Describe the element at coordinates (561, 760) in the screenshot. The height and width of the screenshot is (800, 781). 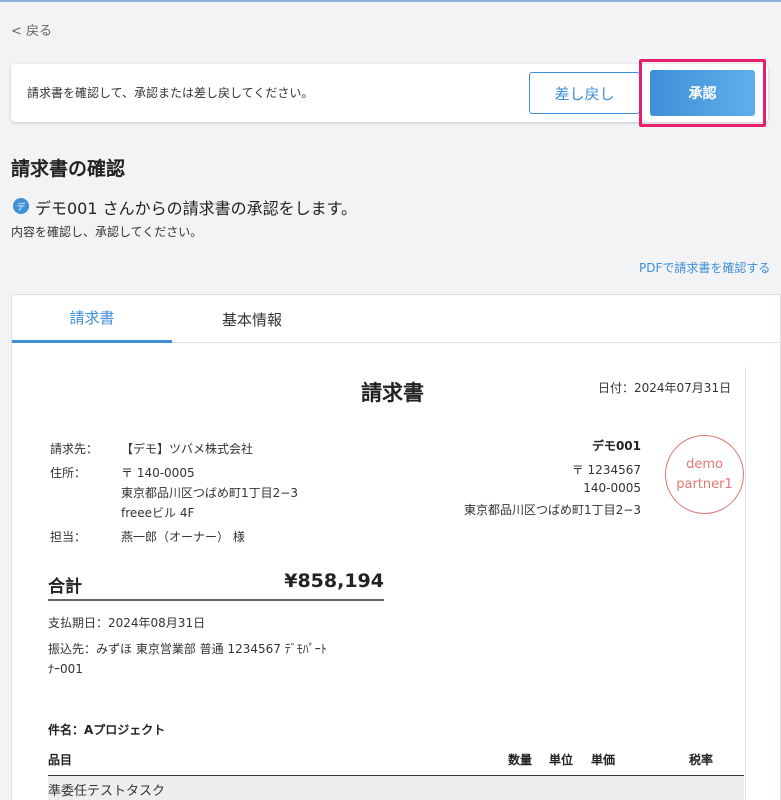
I see `column-header-unit: 単位` at that location.